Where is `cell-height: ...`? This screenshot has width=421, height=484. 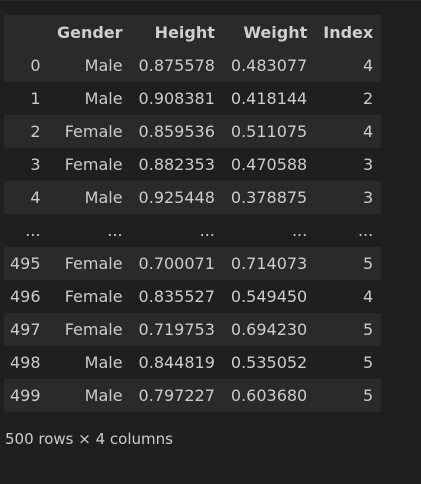
cell-height: ... is located at coordinates (207, 230).